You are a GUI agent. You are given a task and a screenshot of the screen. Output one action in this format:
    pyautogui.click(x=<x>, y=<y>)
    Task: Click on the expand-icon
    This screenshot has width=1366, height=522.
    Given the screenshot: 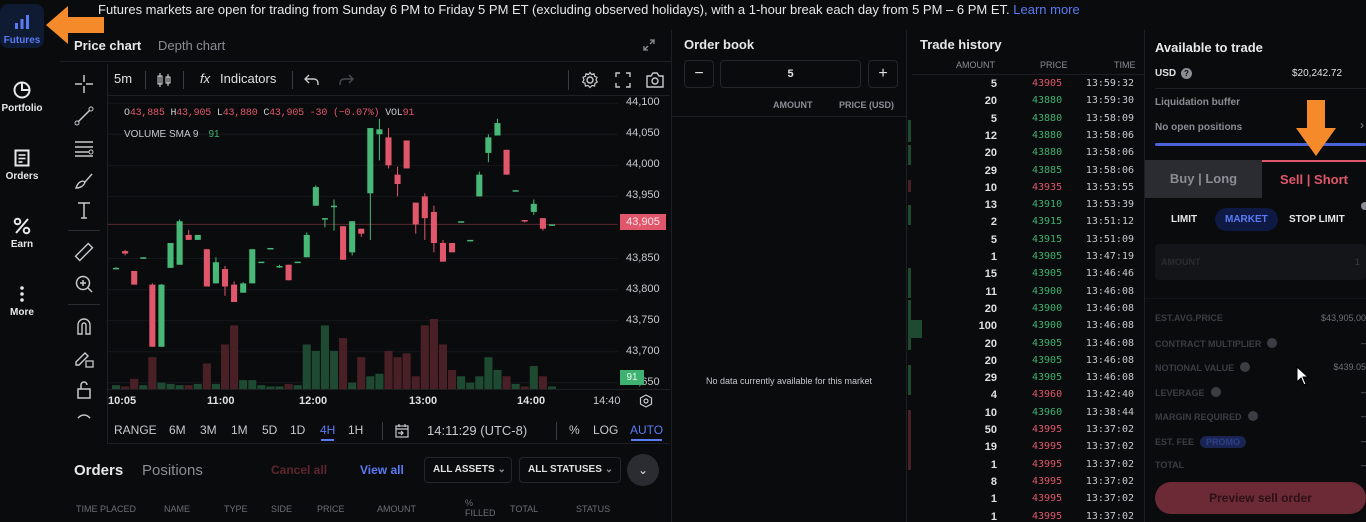 What is the action you would take?
    pyautogui.click(x=649, y=45)
    